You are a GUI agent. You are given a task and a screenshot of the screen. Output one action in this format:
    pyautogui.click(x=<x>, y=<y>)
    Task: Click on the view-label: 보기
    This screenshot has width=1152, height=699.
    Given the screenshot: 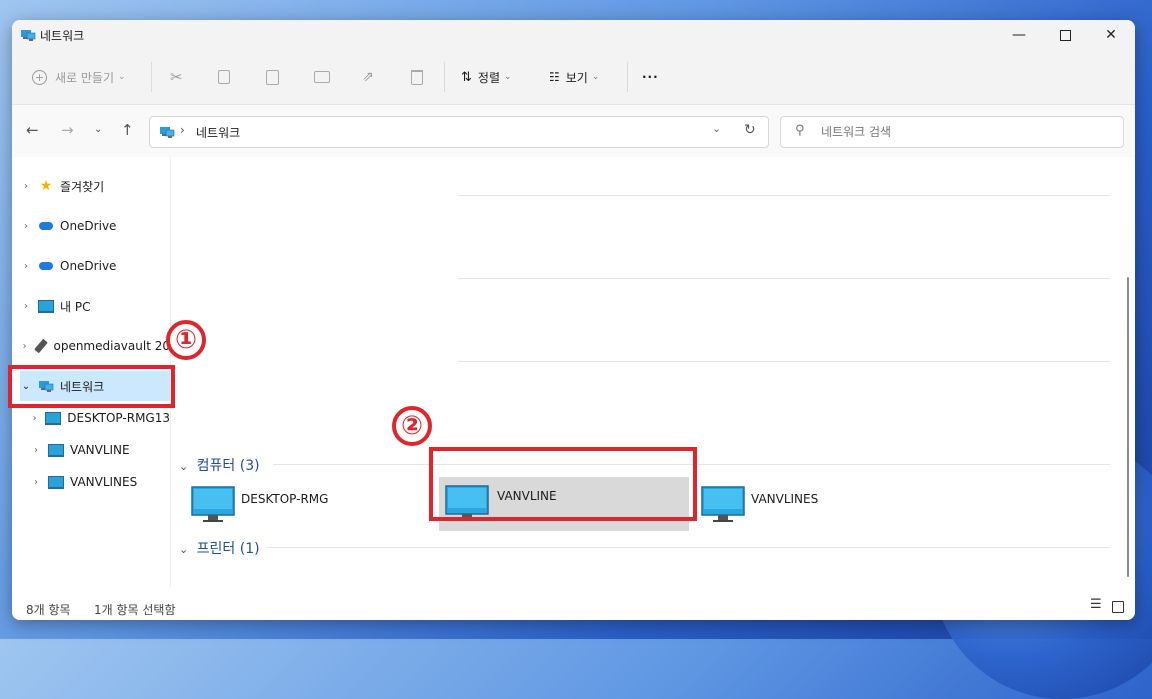 What is the action you would take?
    pyautogui.click(x=576, y=77)
    